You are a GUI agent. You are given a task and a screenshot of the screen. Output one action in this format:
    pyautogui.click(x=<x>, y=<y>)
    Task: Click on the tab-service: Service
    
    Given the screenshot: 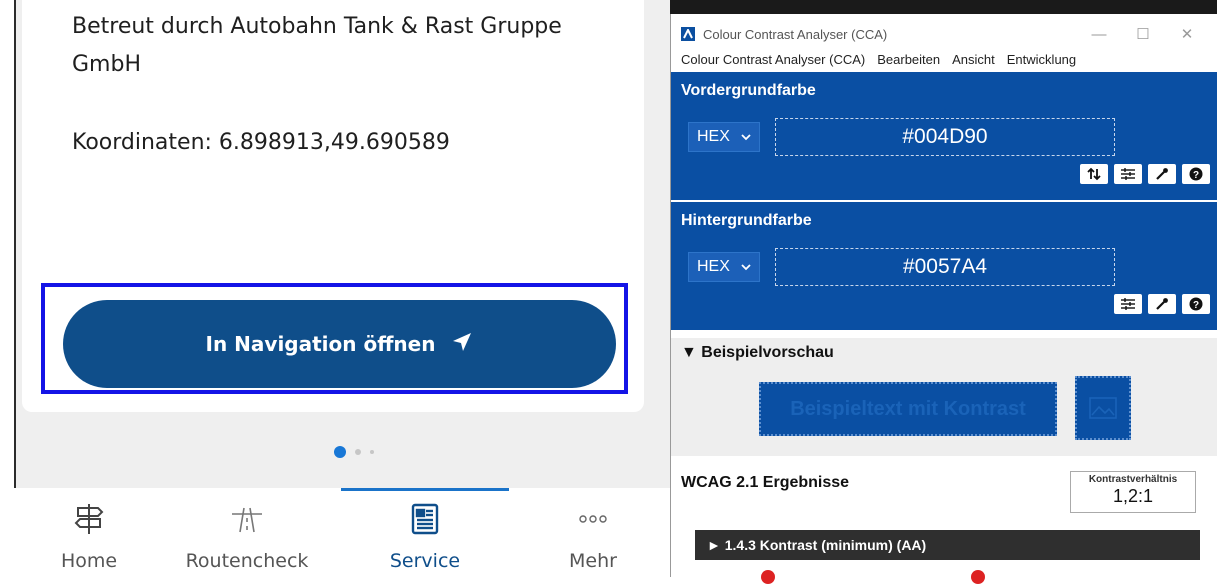 What is the action you would take?
    pyautogui.click(x=425, y=532)
    